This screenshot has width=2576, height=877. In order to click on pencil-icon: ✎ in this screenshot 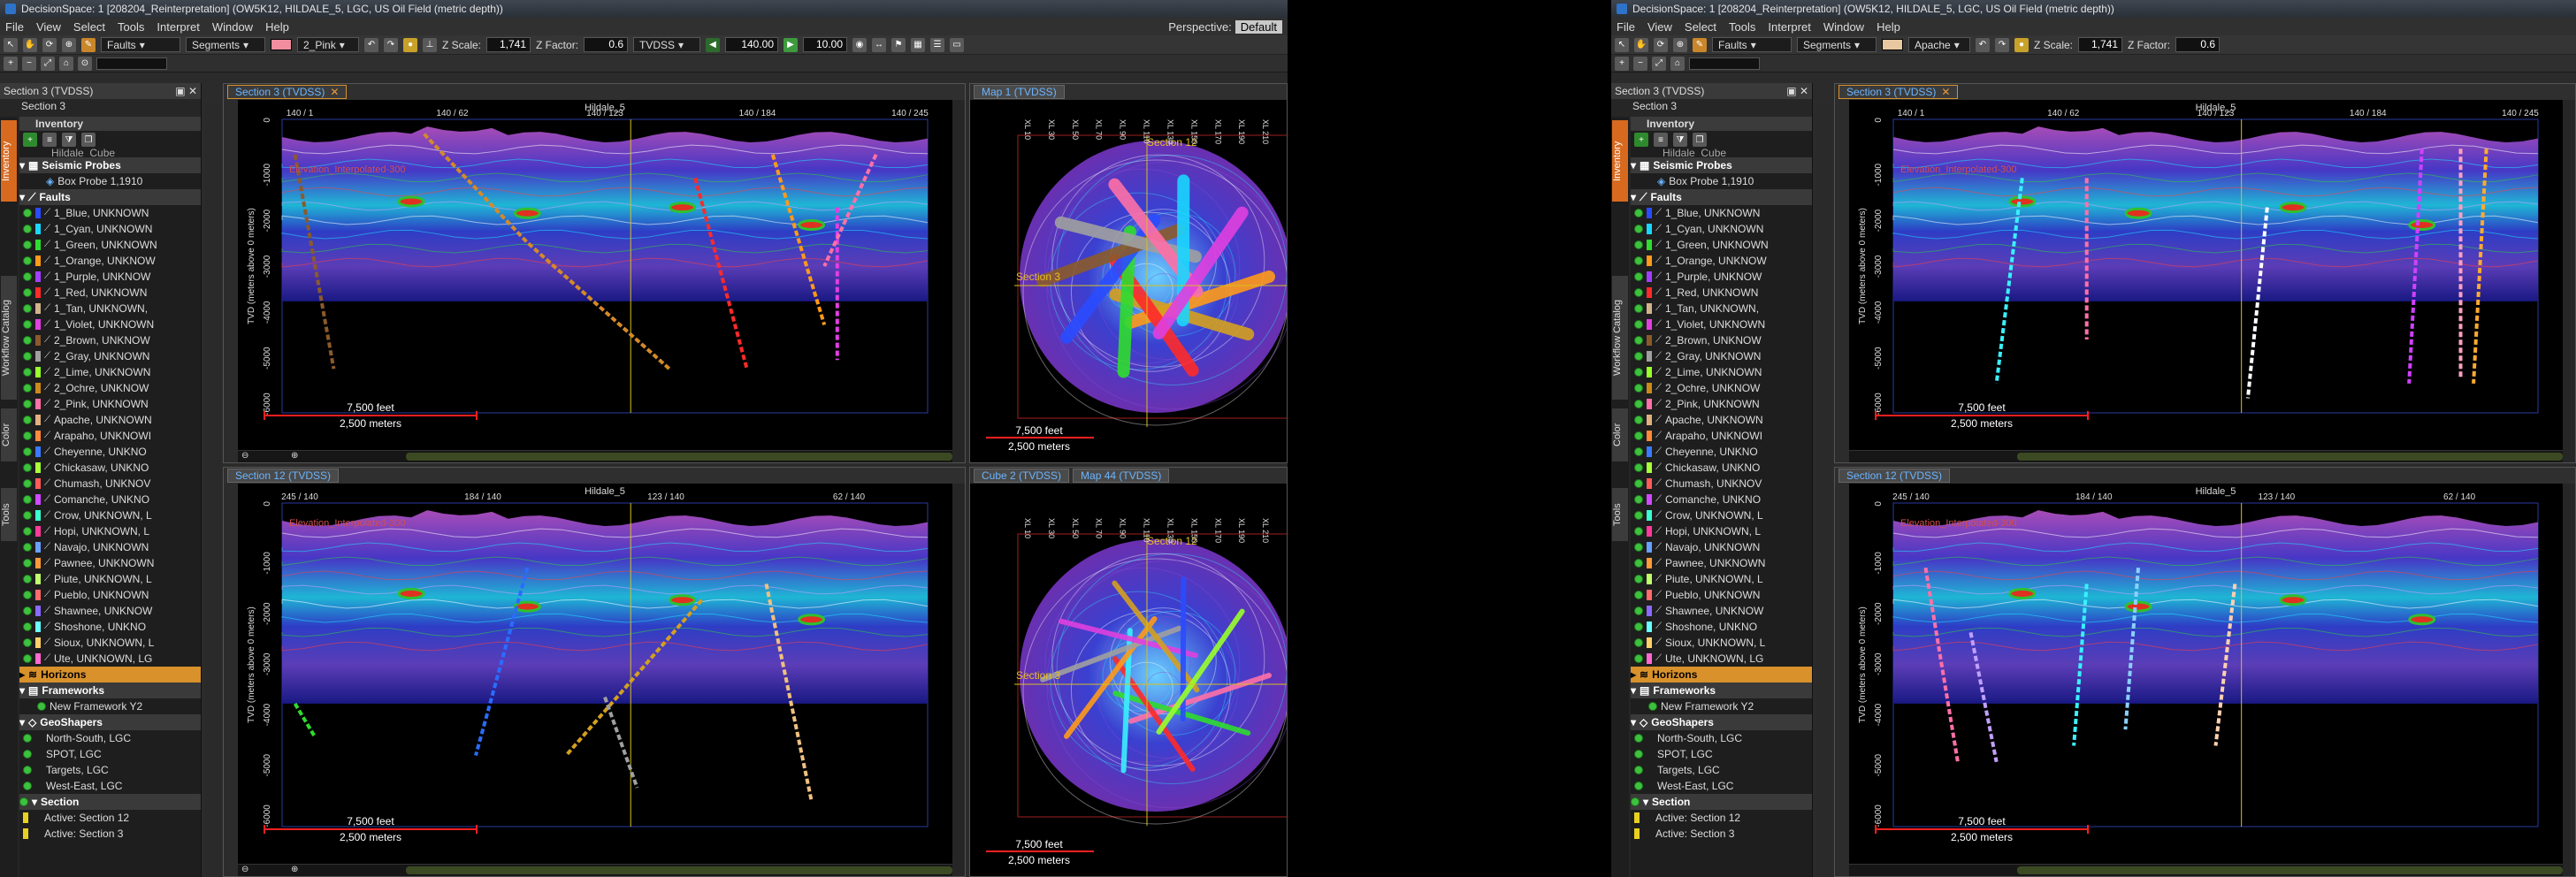, I will do `click(1700, 44)`.